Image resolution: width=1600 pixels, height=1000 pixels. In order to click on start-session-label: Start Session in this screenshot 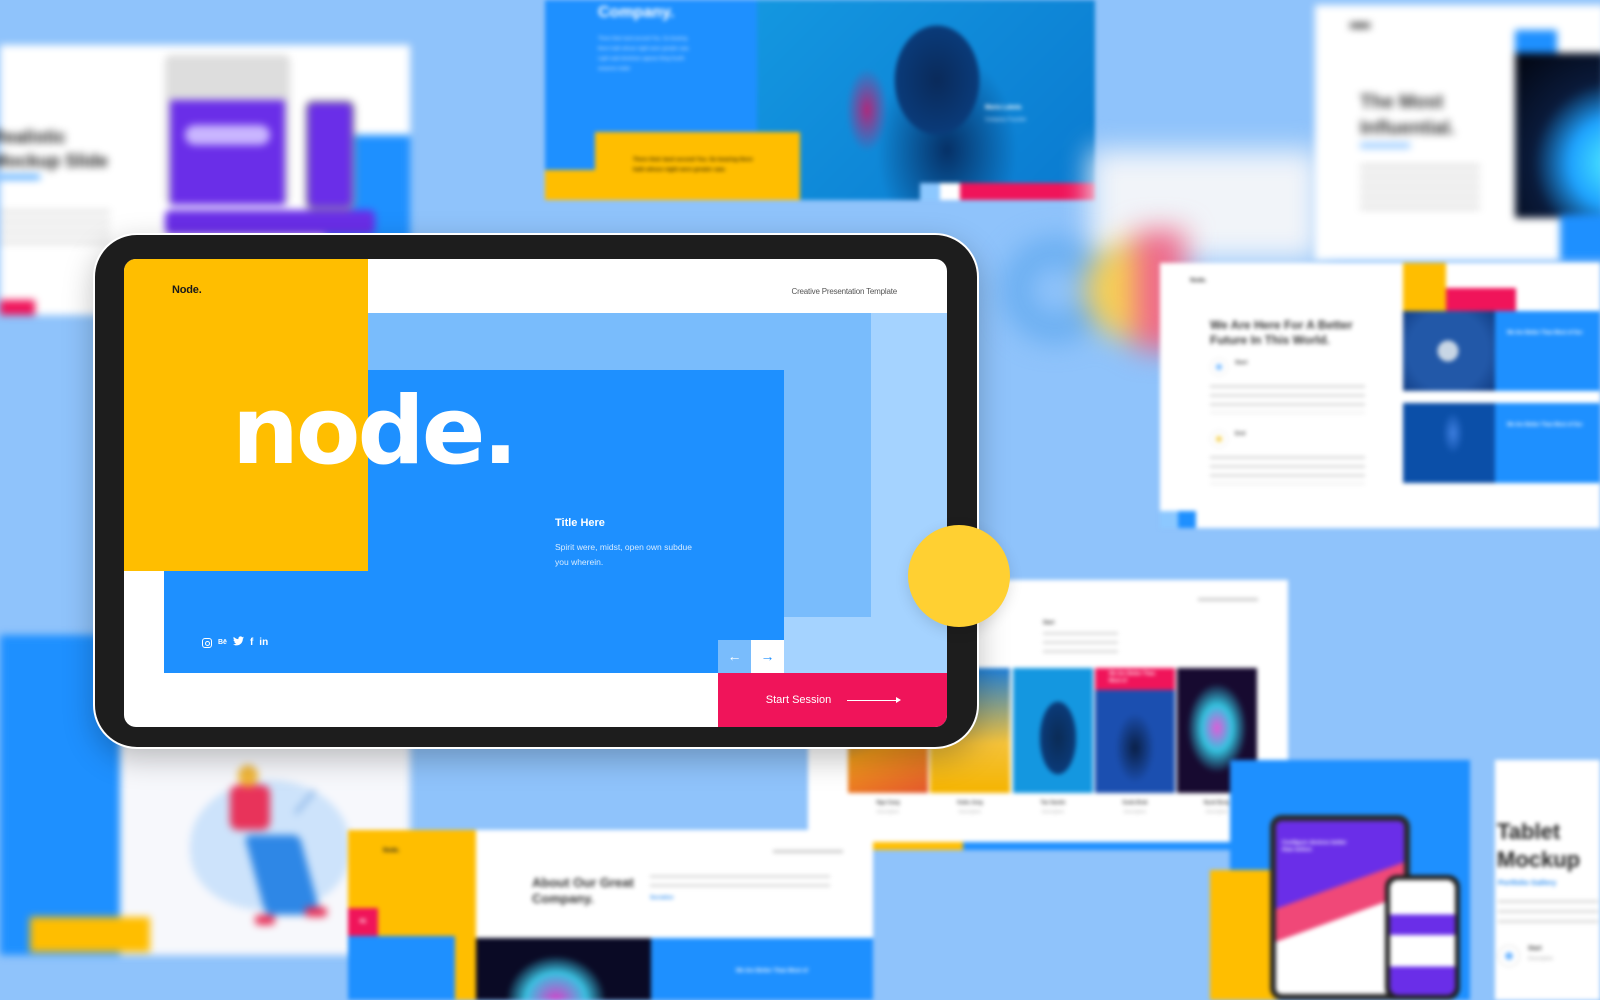, I will do `click(798, 700)`.